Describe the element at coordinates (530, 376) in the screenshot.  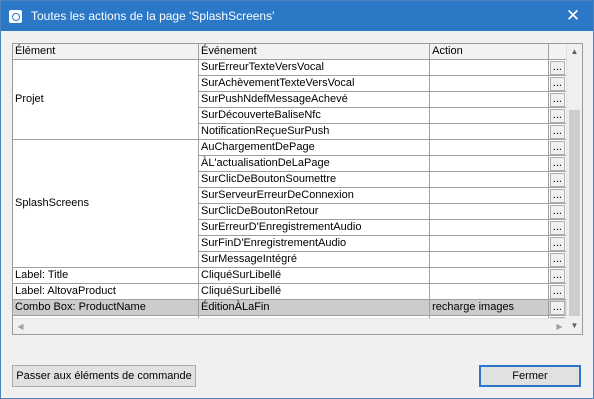
I see `close-button: Fermer` at that location.